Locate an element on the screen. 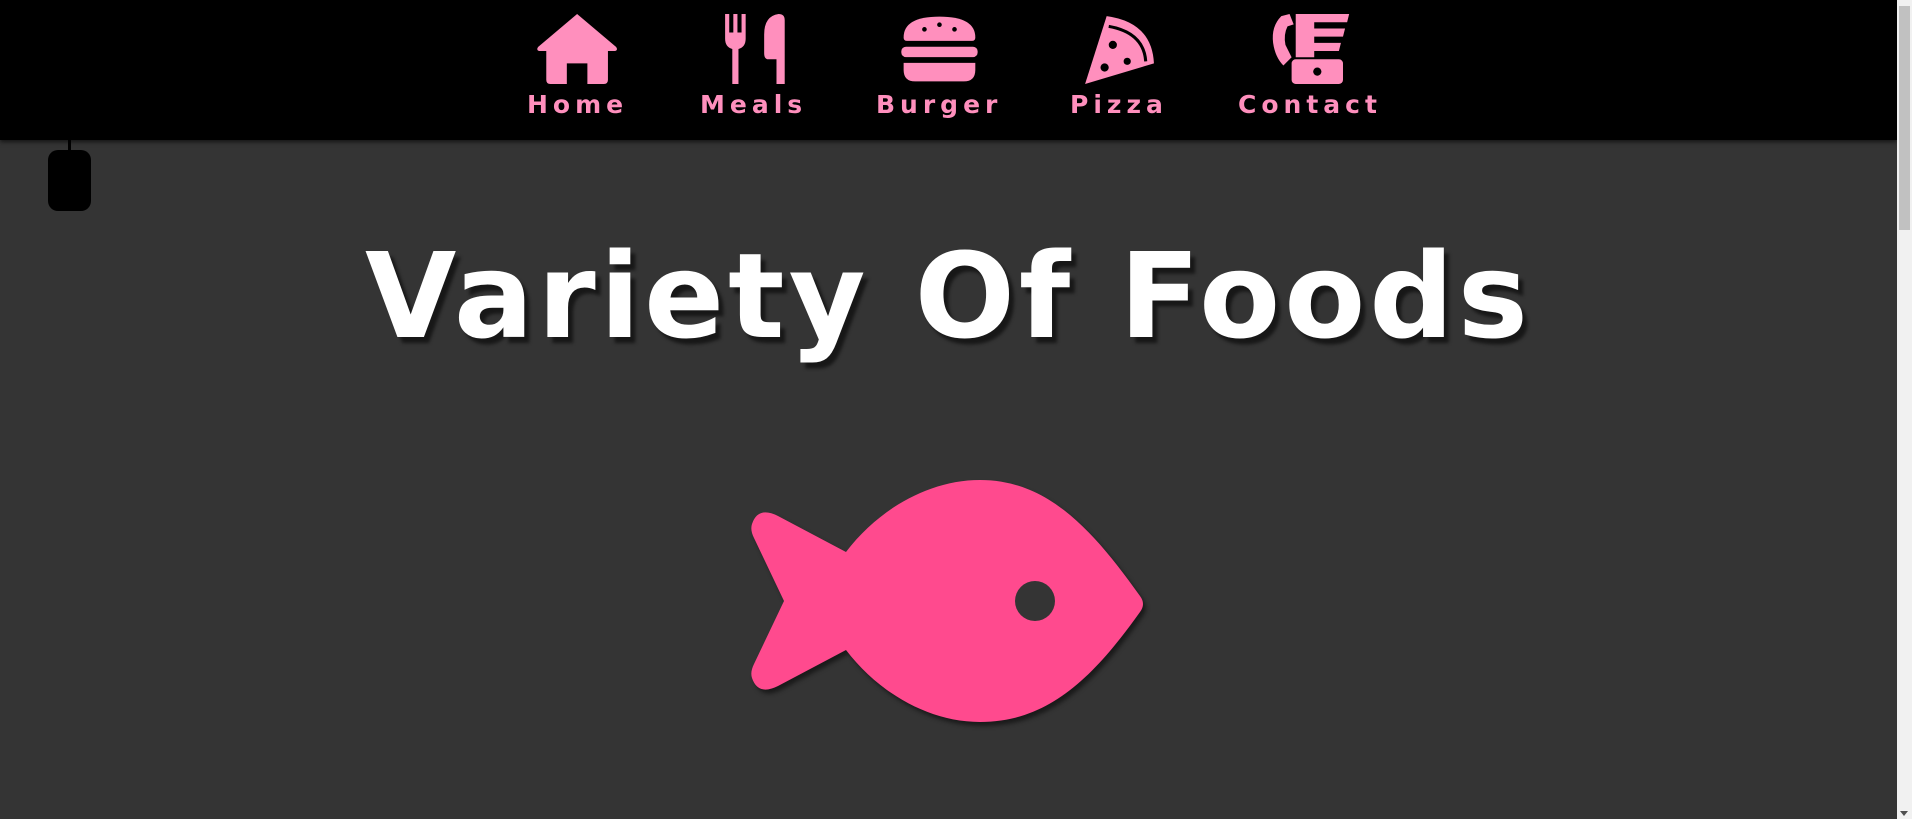 The image size is (1912, 819). nav-label-contact: Contact is located at coordinates (1310, 104).